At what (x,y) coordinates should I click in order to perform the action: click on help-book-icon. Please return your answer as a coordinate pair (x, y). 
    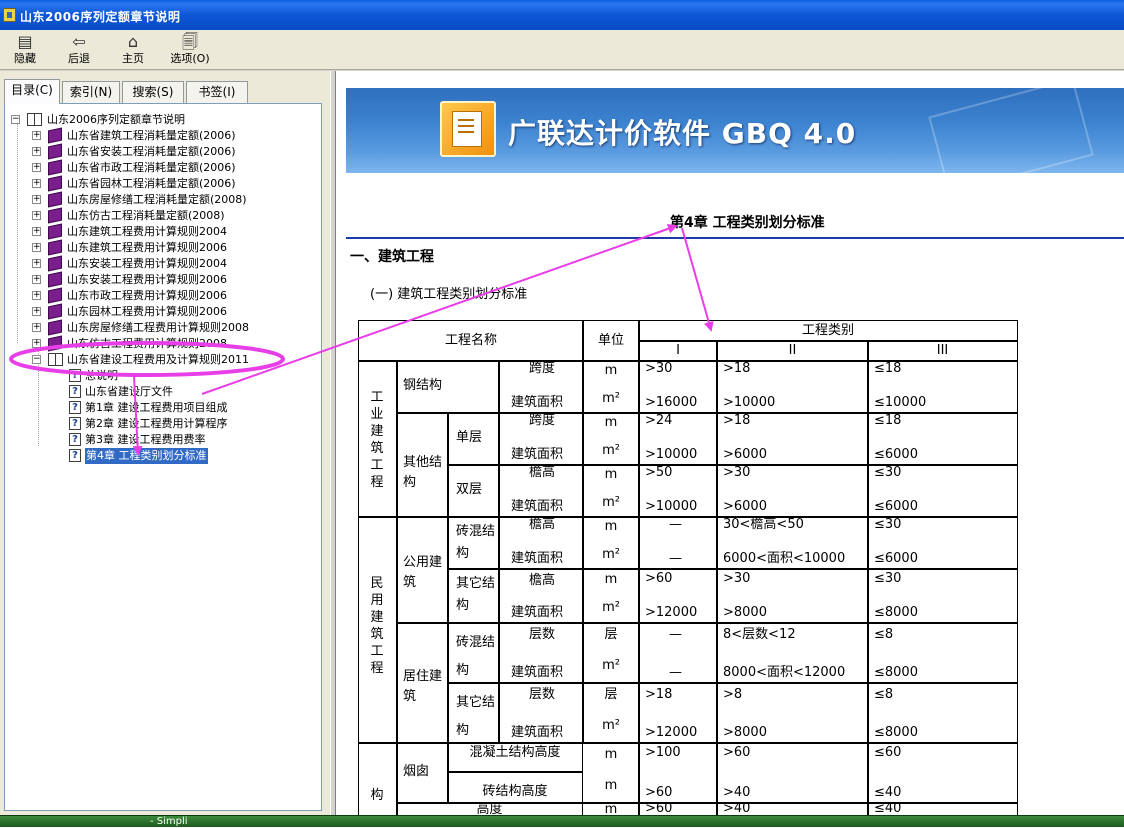
    Looking at the image, I should click on (9, 15).